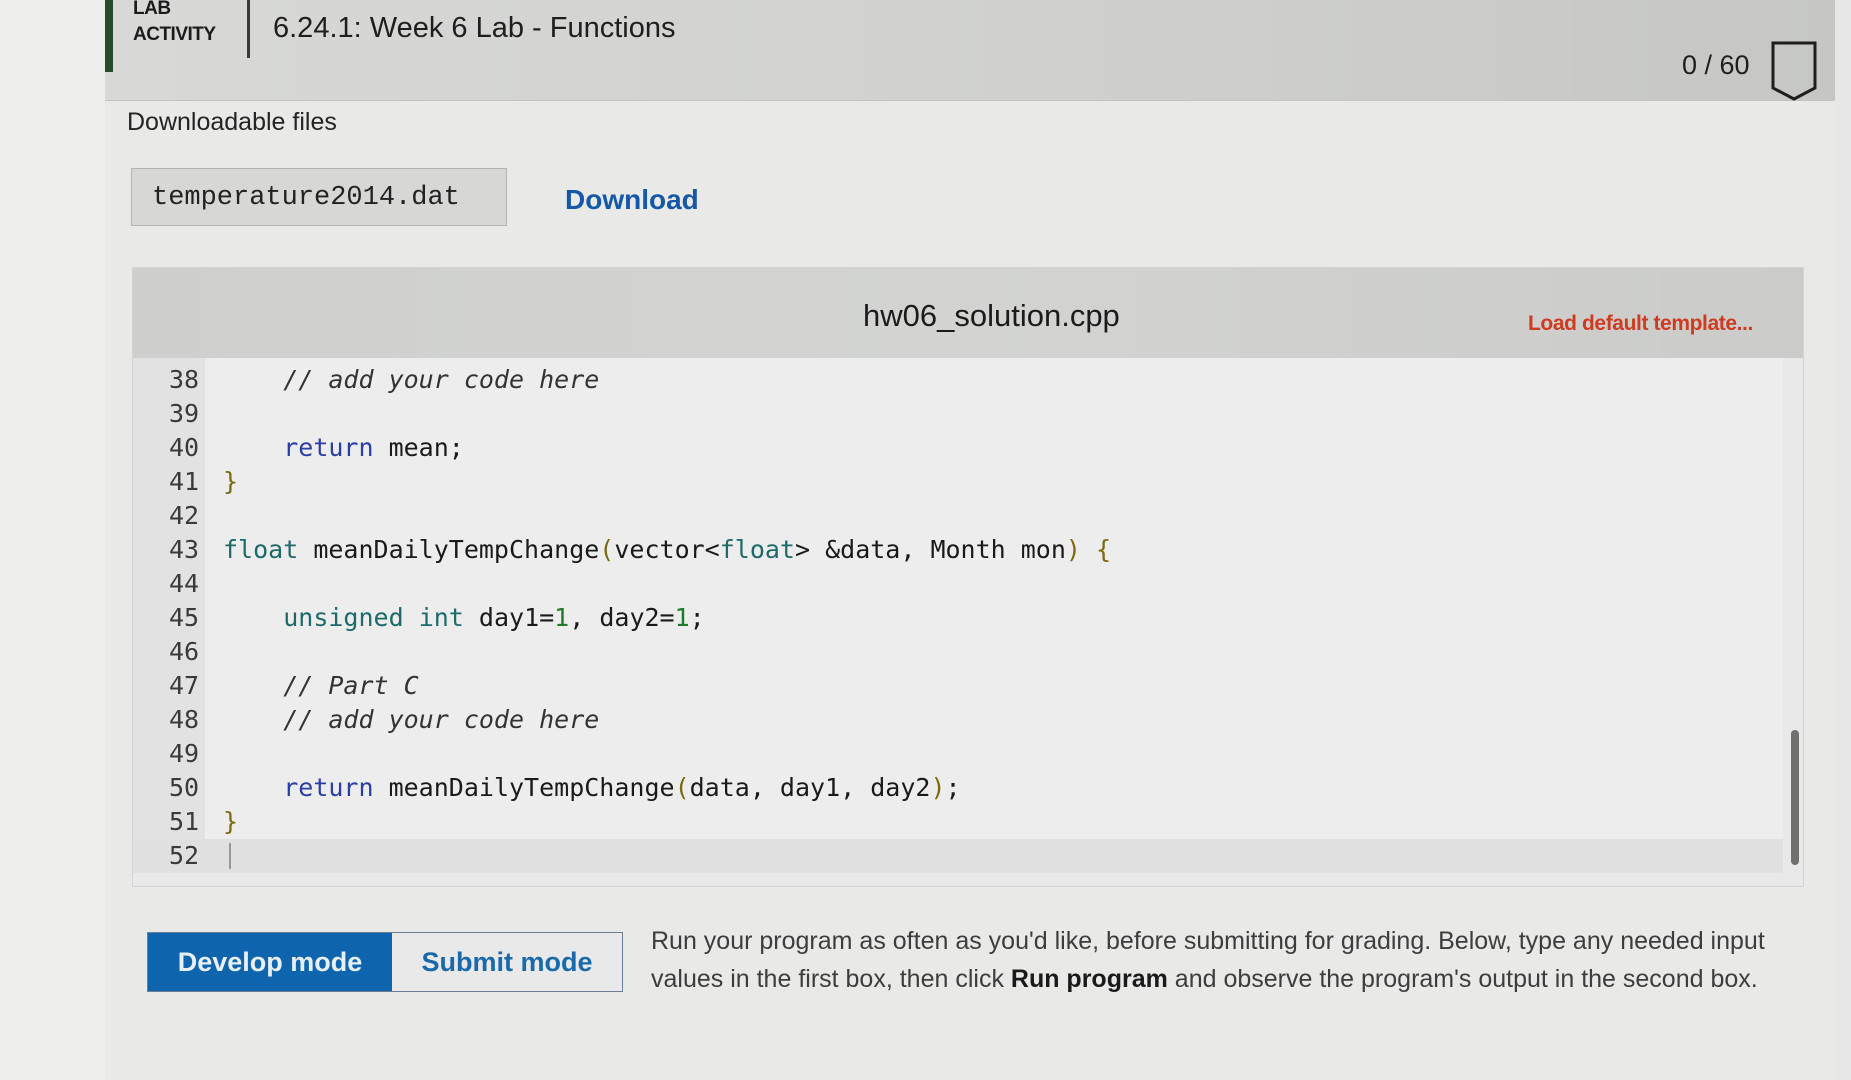 Image resolution: width=1851 pixels, height=1080 pixels. Describe the element at coordinates (52, 540) in the screenshot. I see `page-left-margin` at that location.